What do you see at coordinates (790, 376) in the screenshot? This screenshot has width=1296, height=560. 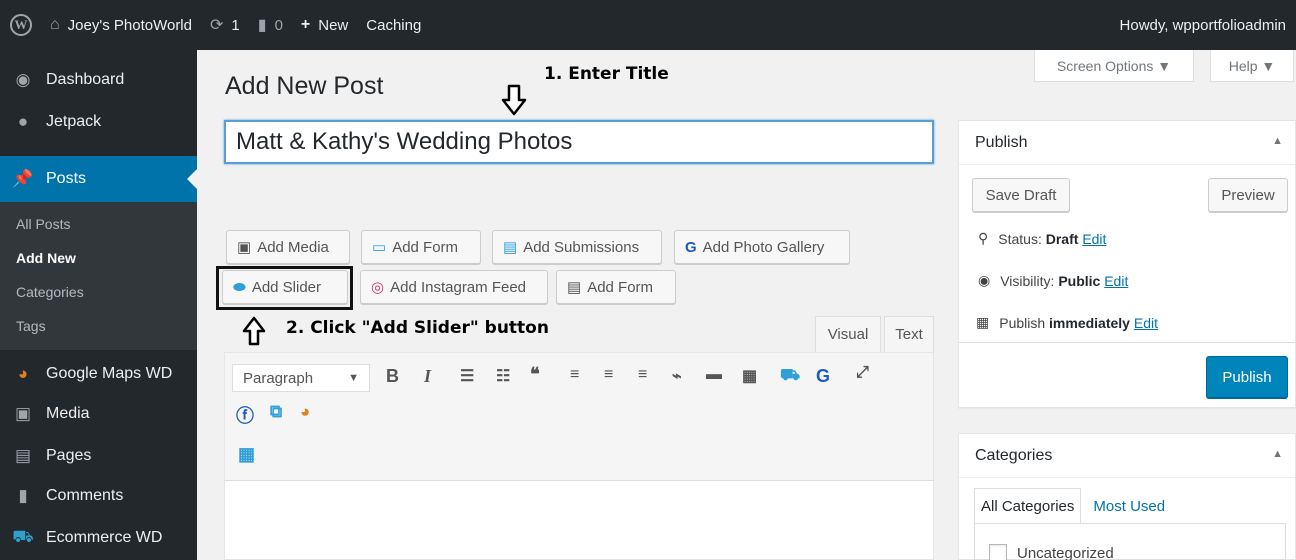 I see `shop-cart-icon: ⛟` at bounding box center [790, 376].